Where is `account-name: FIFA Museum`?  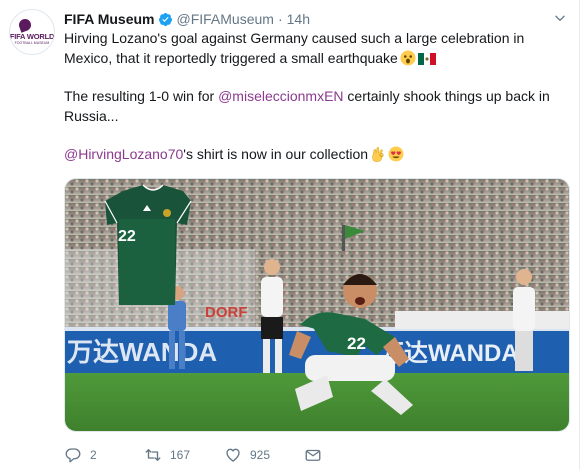
account-name: FIFA Museum is located at coordinates (109, 19).